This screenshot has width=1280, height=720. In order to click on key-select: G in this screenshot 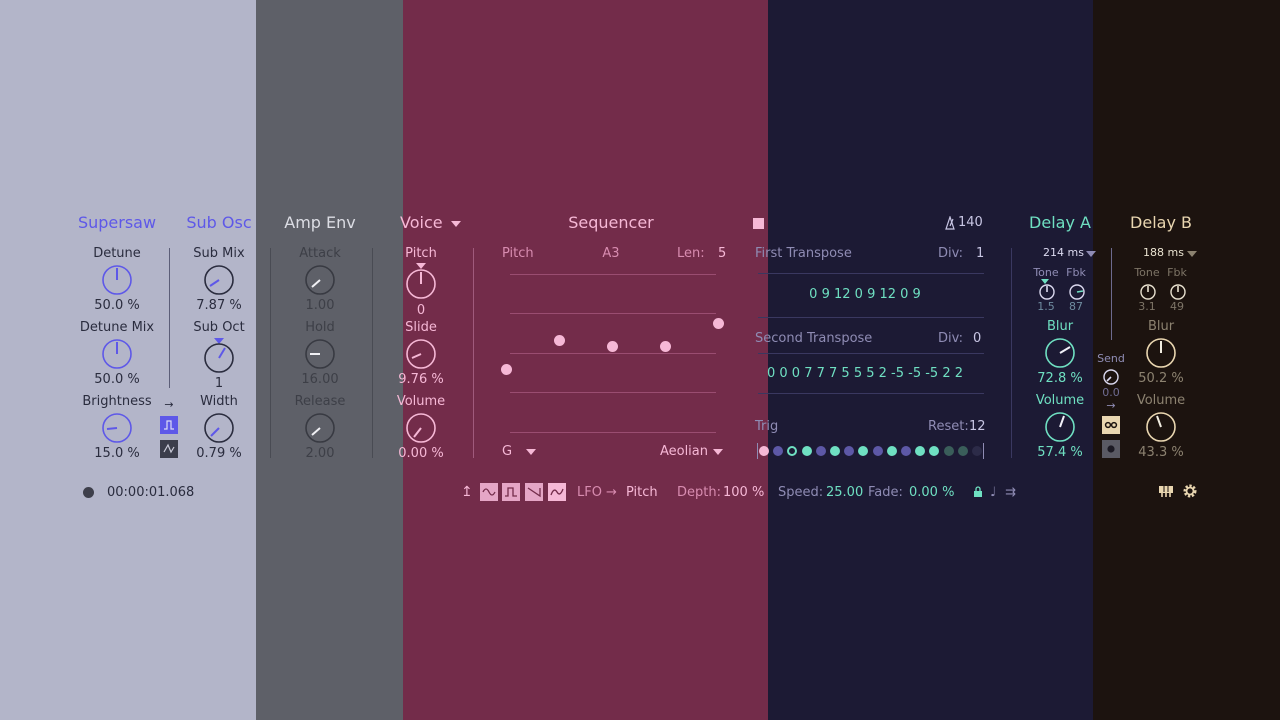, I will do `click(507, 452)`.